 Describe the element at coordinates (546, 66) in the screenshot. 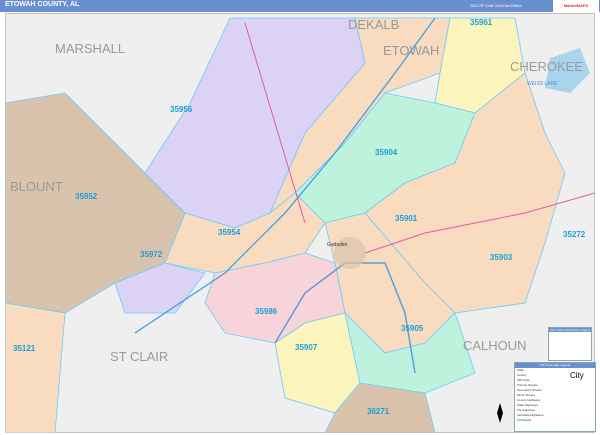

I see `county-label: CHEROKEE` at that location.